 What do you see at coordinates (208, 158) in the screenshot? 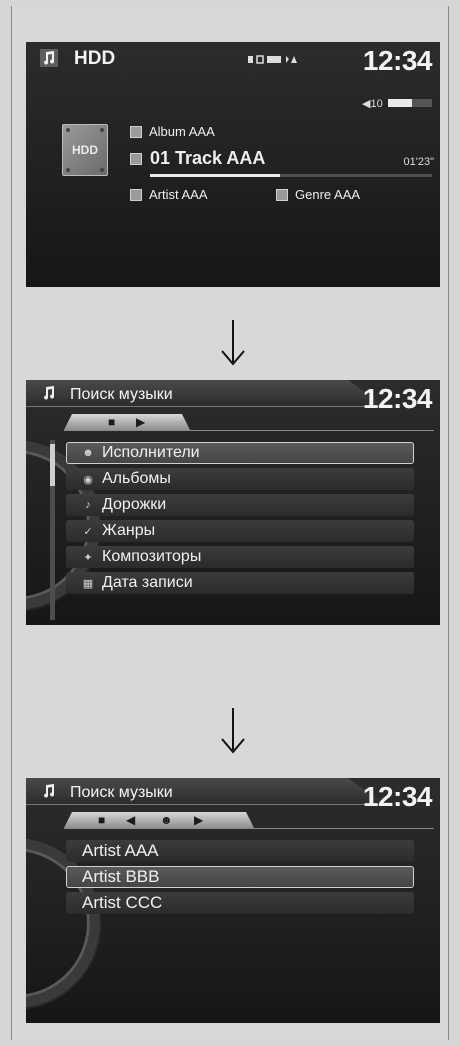
I see `track-title: 01 Track AAA` at bounding box center [208, 158].